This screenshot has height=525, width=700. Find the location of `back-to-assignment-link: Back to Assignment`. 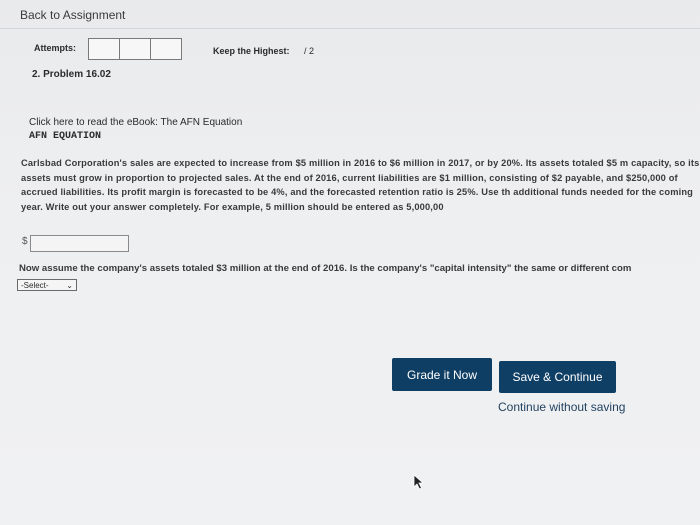

back-to-assignment-link: Back to Assignment is located at coordinates (72, 15).